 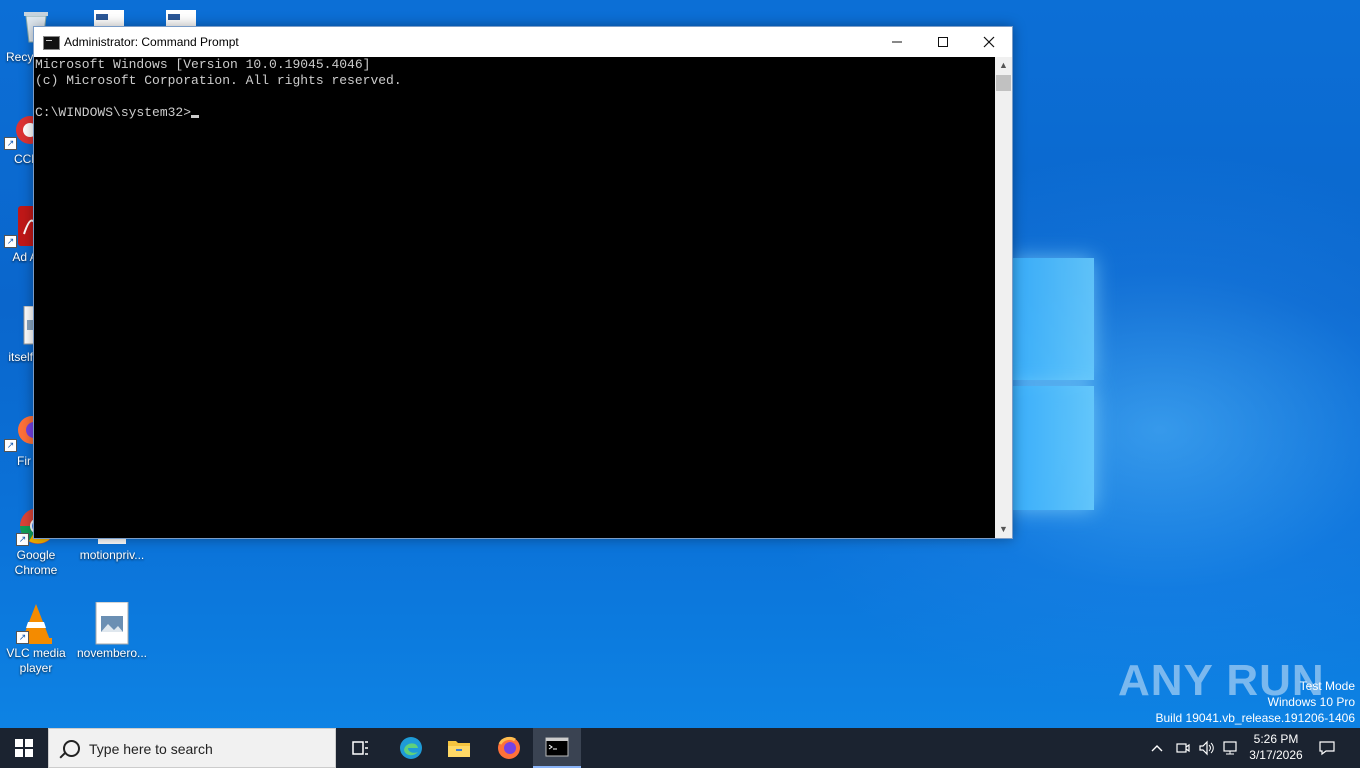 I want to click on tray-meet-now, so click(x=1183, y=748).